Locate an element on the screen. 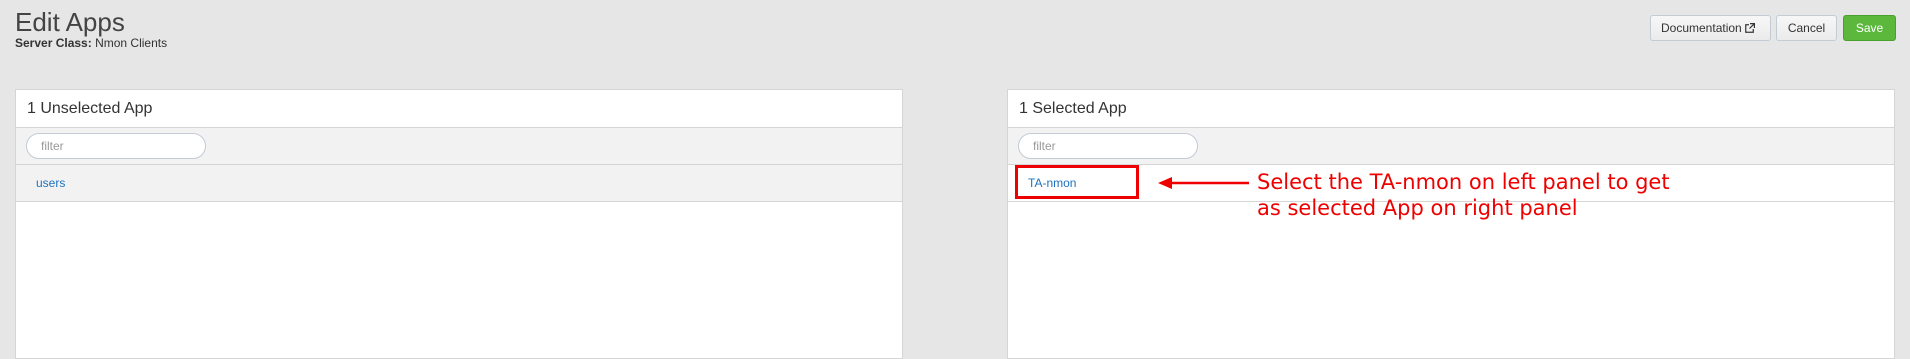 The height and width of the screenshot is (359, 1910). selected-apps-toolbar is located at coordinates (1451, 146).